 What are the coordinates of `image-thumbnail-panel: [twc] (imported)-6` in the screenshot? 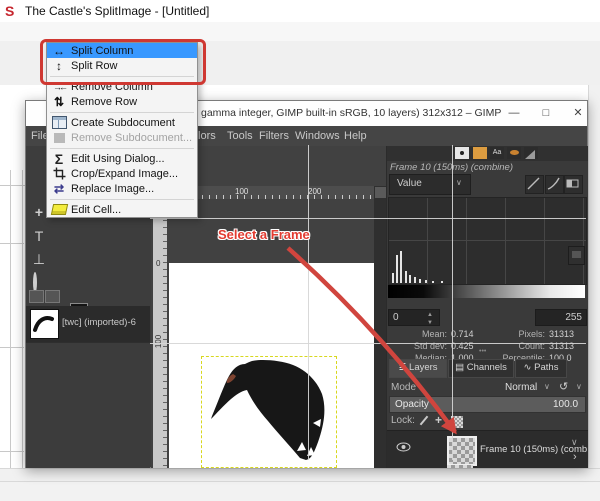 It's located at (88, 324).